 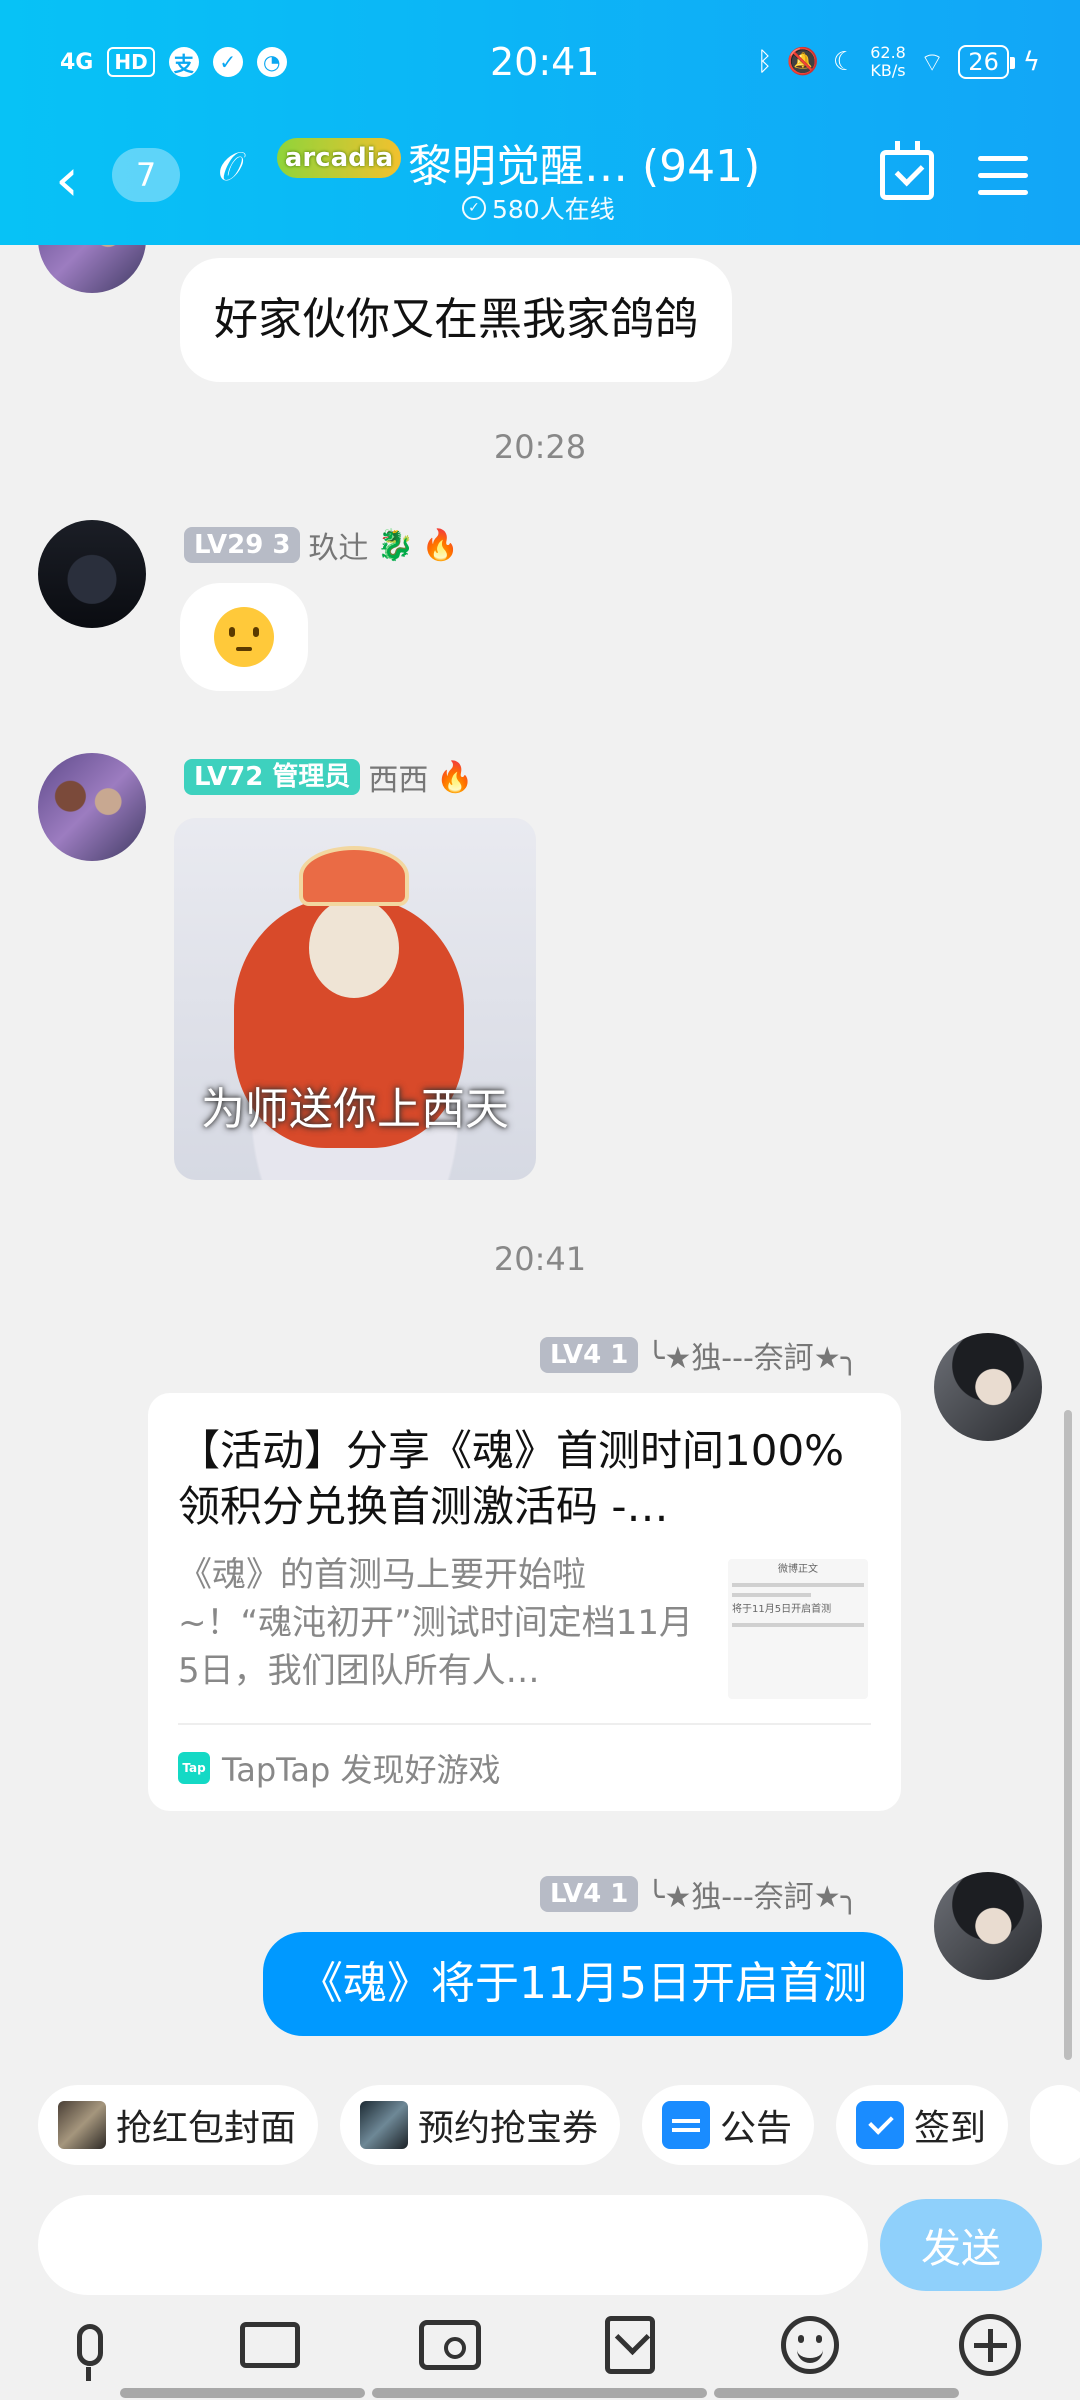 I want to click on gauge-icon: ◔, so click(x=271, y=62).